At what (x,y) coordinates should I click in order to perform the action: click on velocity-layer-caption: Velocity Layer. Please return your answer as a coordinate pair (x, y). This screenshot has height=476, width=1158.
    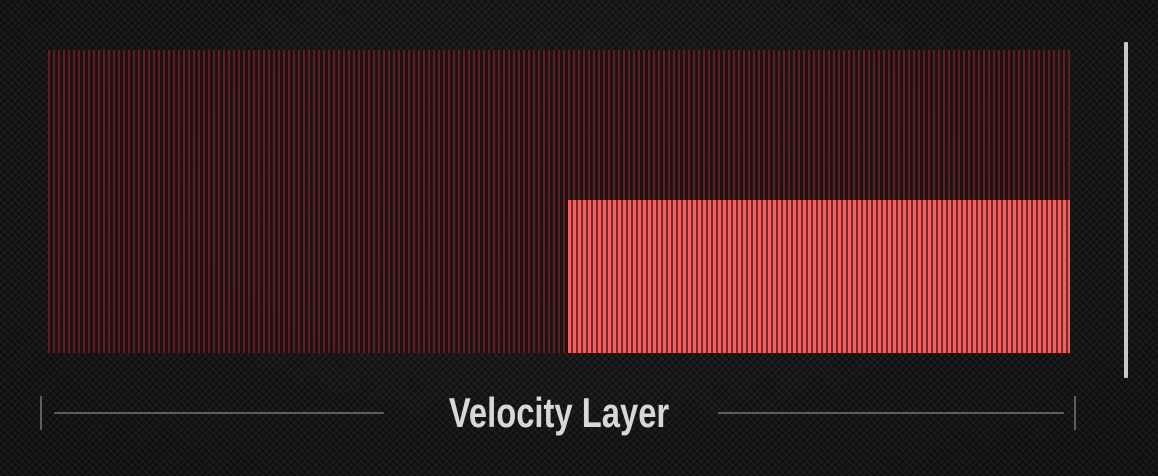
    Looking at the image, I should click on (559, 413).